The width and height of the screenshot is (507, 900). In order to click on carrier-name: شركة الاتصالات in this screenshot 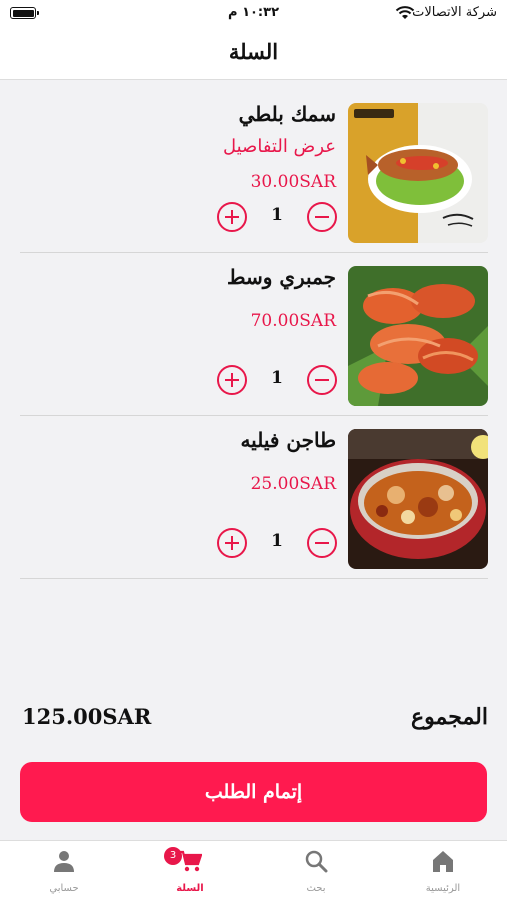, I will do `click(454, 12)`.